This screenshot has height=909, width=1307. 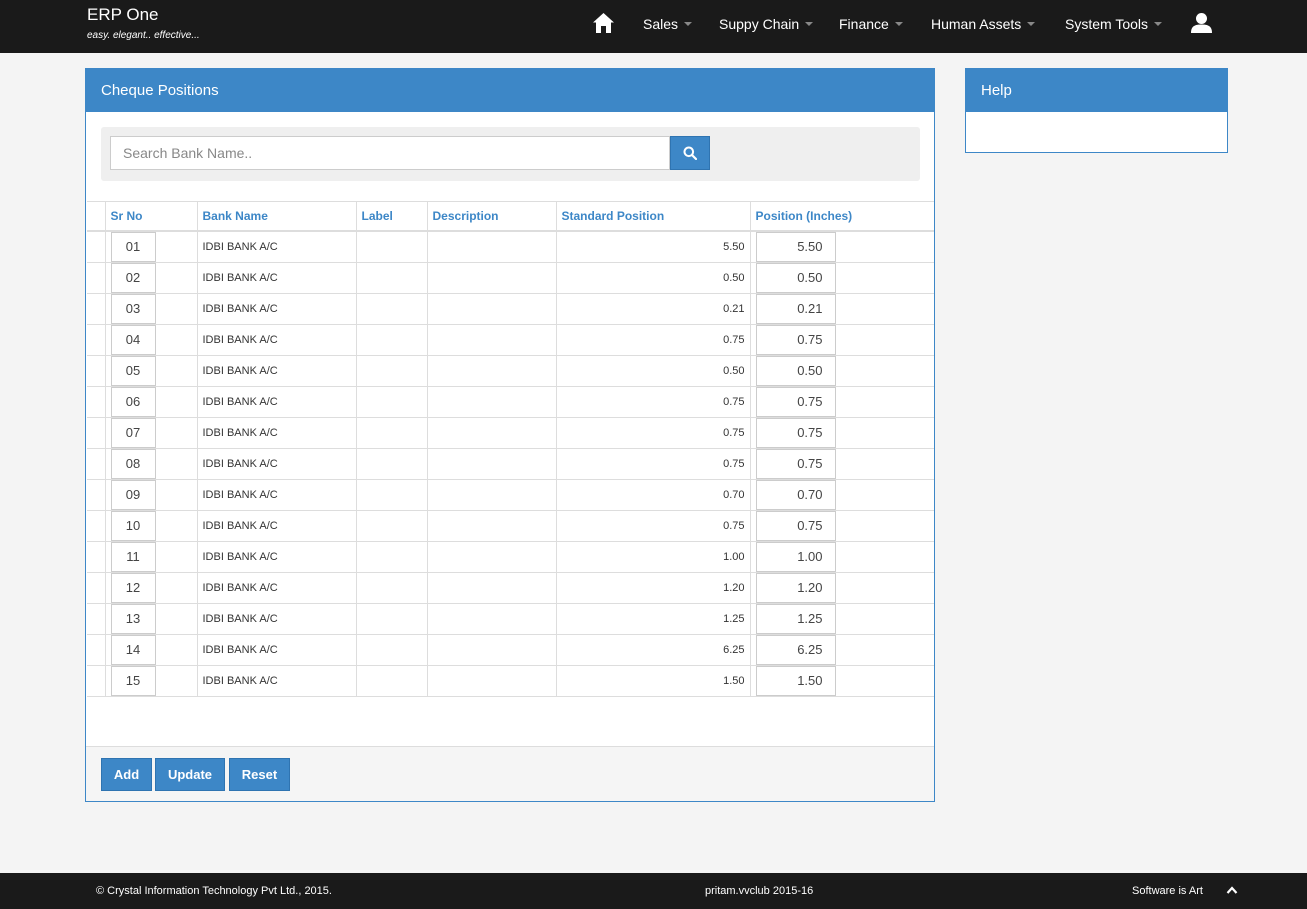 I want to click on user-icon, so click(x=1201, y=23).